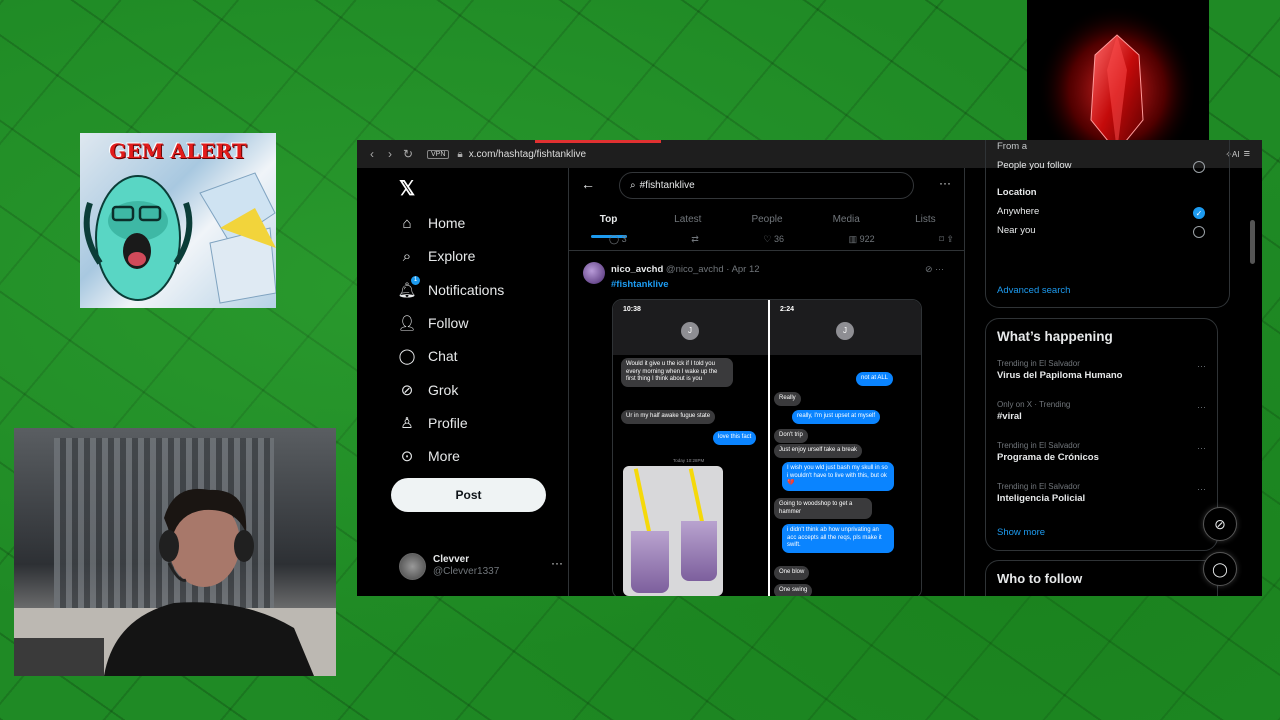 The image size is (1280, 720). What do you see at coordinates (673, 531) in the screenshot?
I see `boba-photo` at bounding box center [673, 531].